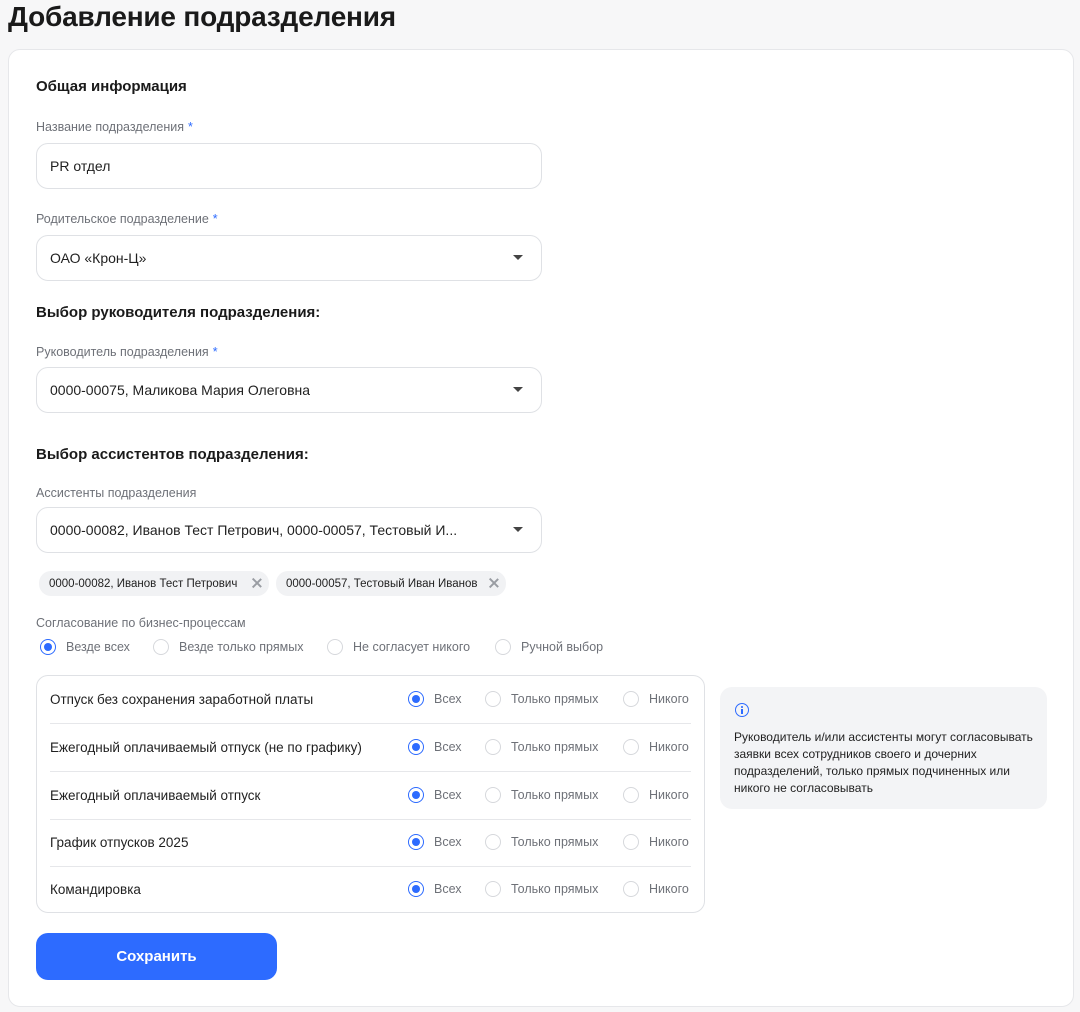 The width and height of the screenshot is (1080, 1012). I want to click on manager-label: Руководитель подразделения *, so click(127, 352).